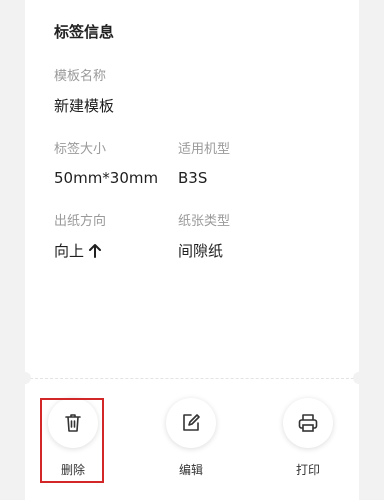 This screenshot has width=384, height=500. Describe the element at coordinates (69, 251) in the screenshot. I see `paper-direction-value: 向上` at that location.